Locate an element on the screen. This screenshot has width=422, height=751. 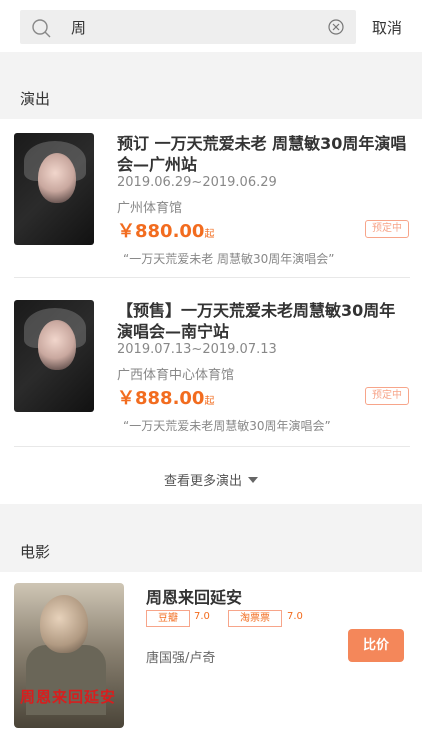
taopiaopiao-score: 7.0 is located at coordinates (295, 616).